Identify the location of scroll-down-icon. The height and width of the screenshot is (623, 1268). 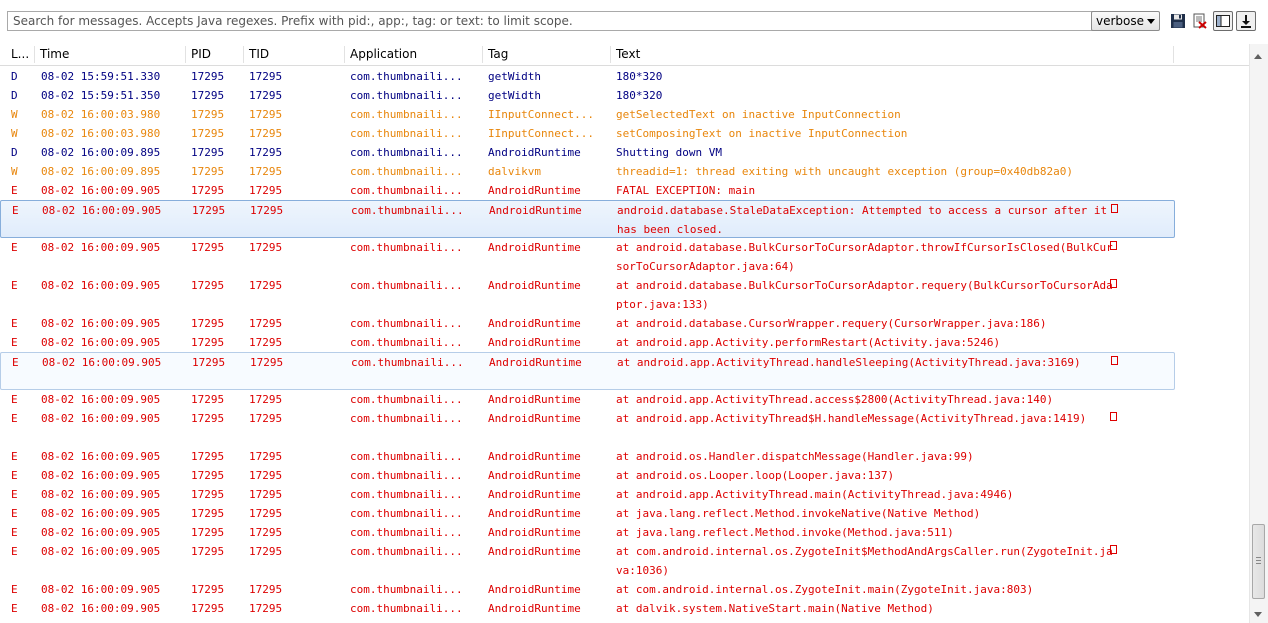
(1258, 614).